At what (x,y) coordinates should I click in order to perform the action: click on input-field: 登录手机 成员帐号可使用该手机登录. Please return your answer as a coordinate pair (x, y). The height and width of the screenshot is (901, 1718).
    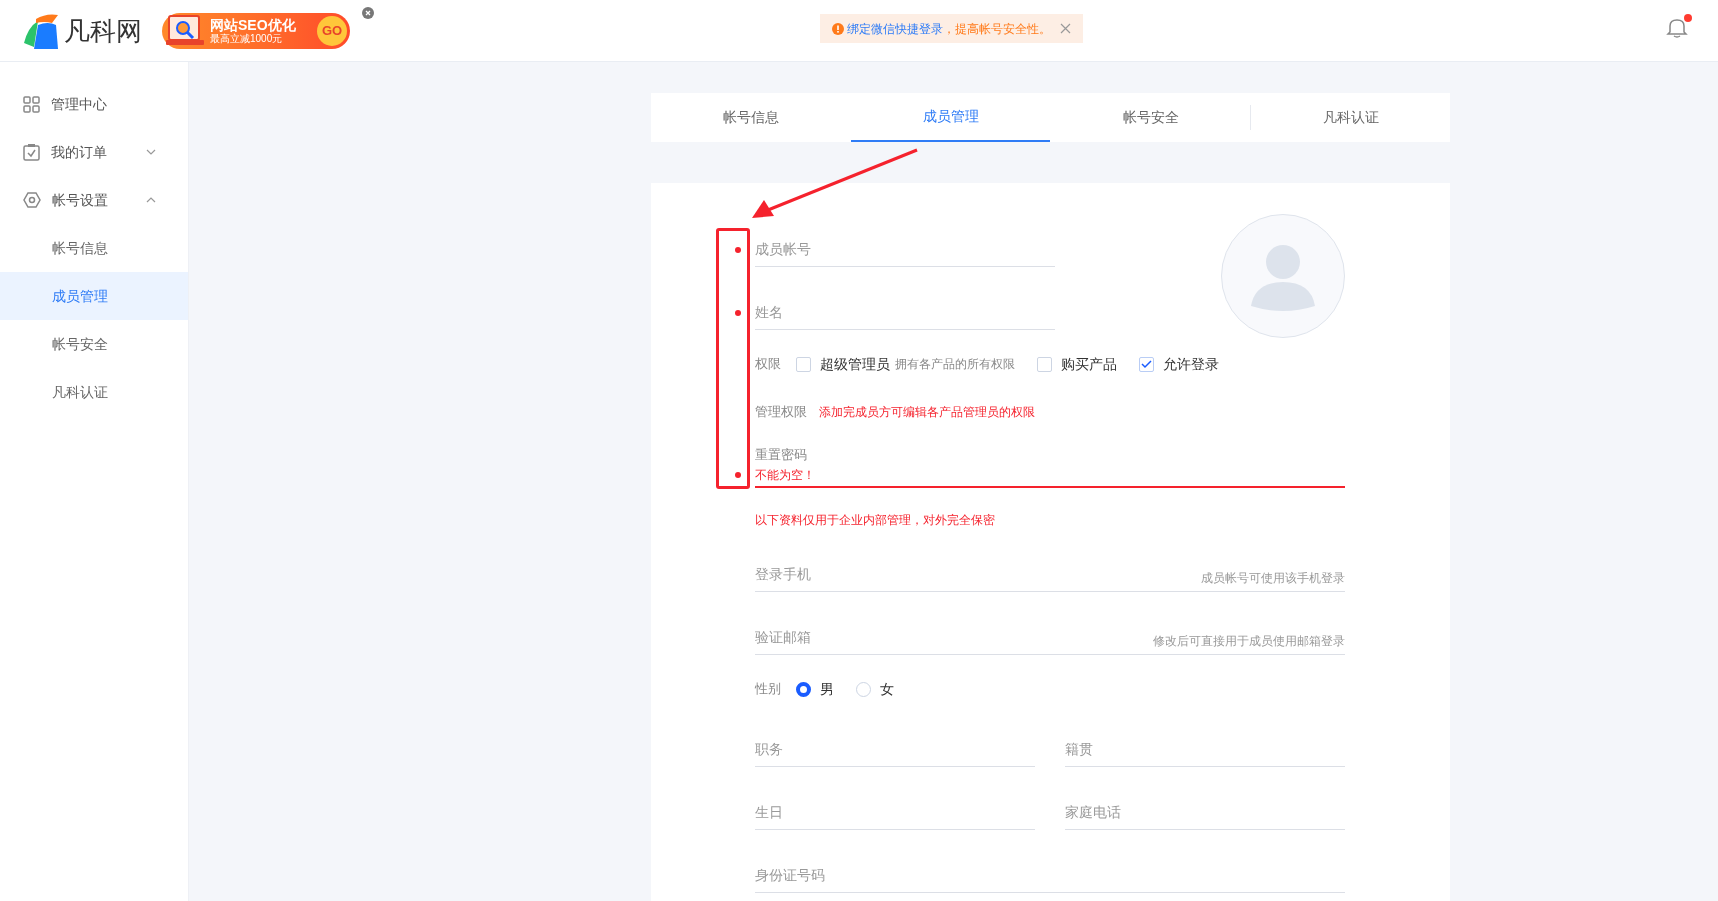
    Looking at the image, I should click on (1050, 575).